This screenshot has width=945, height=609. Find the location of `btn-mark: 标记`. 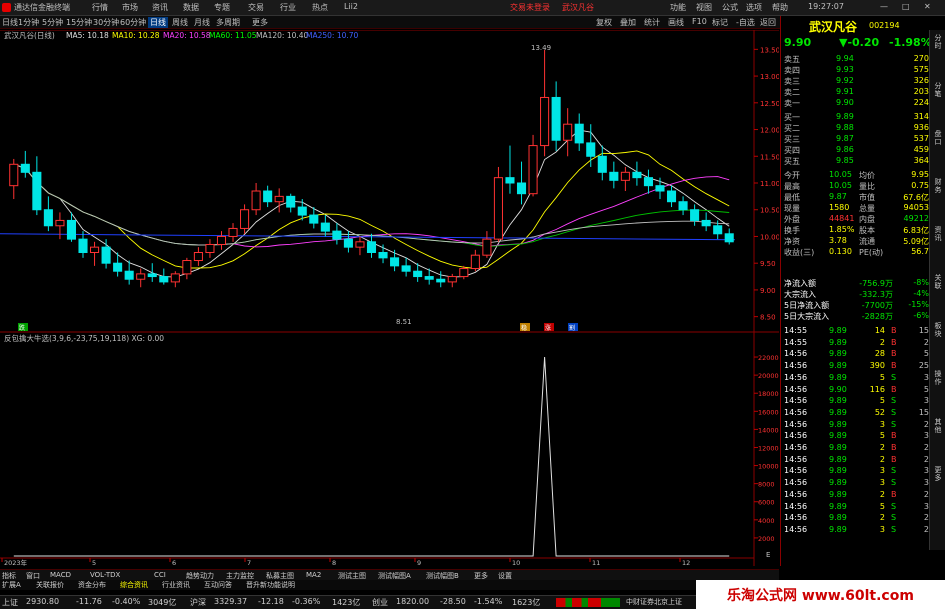

btn-mark: 标记 is located at coordinates (720, 22).